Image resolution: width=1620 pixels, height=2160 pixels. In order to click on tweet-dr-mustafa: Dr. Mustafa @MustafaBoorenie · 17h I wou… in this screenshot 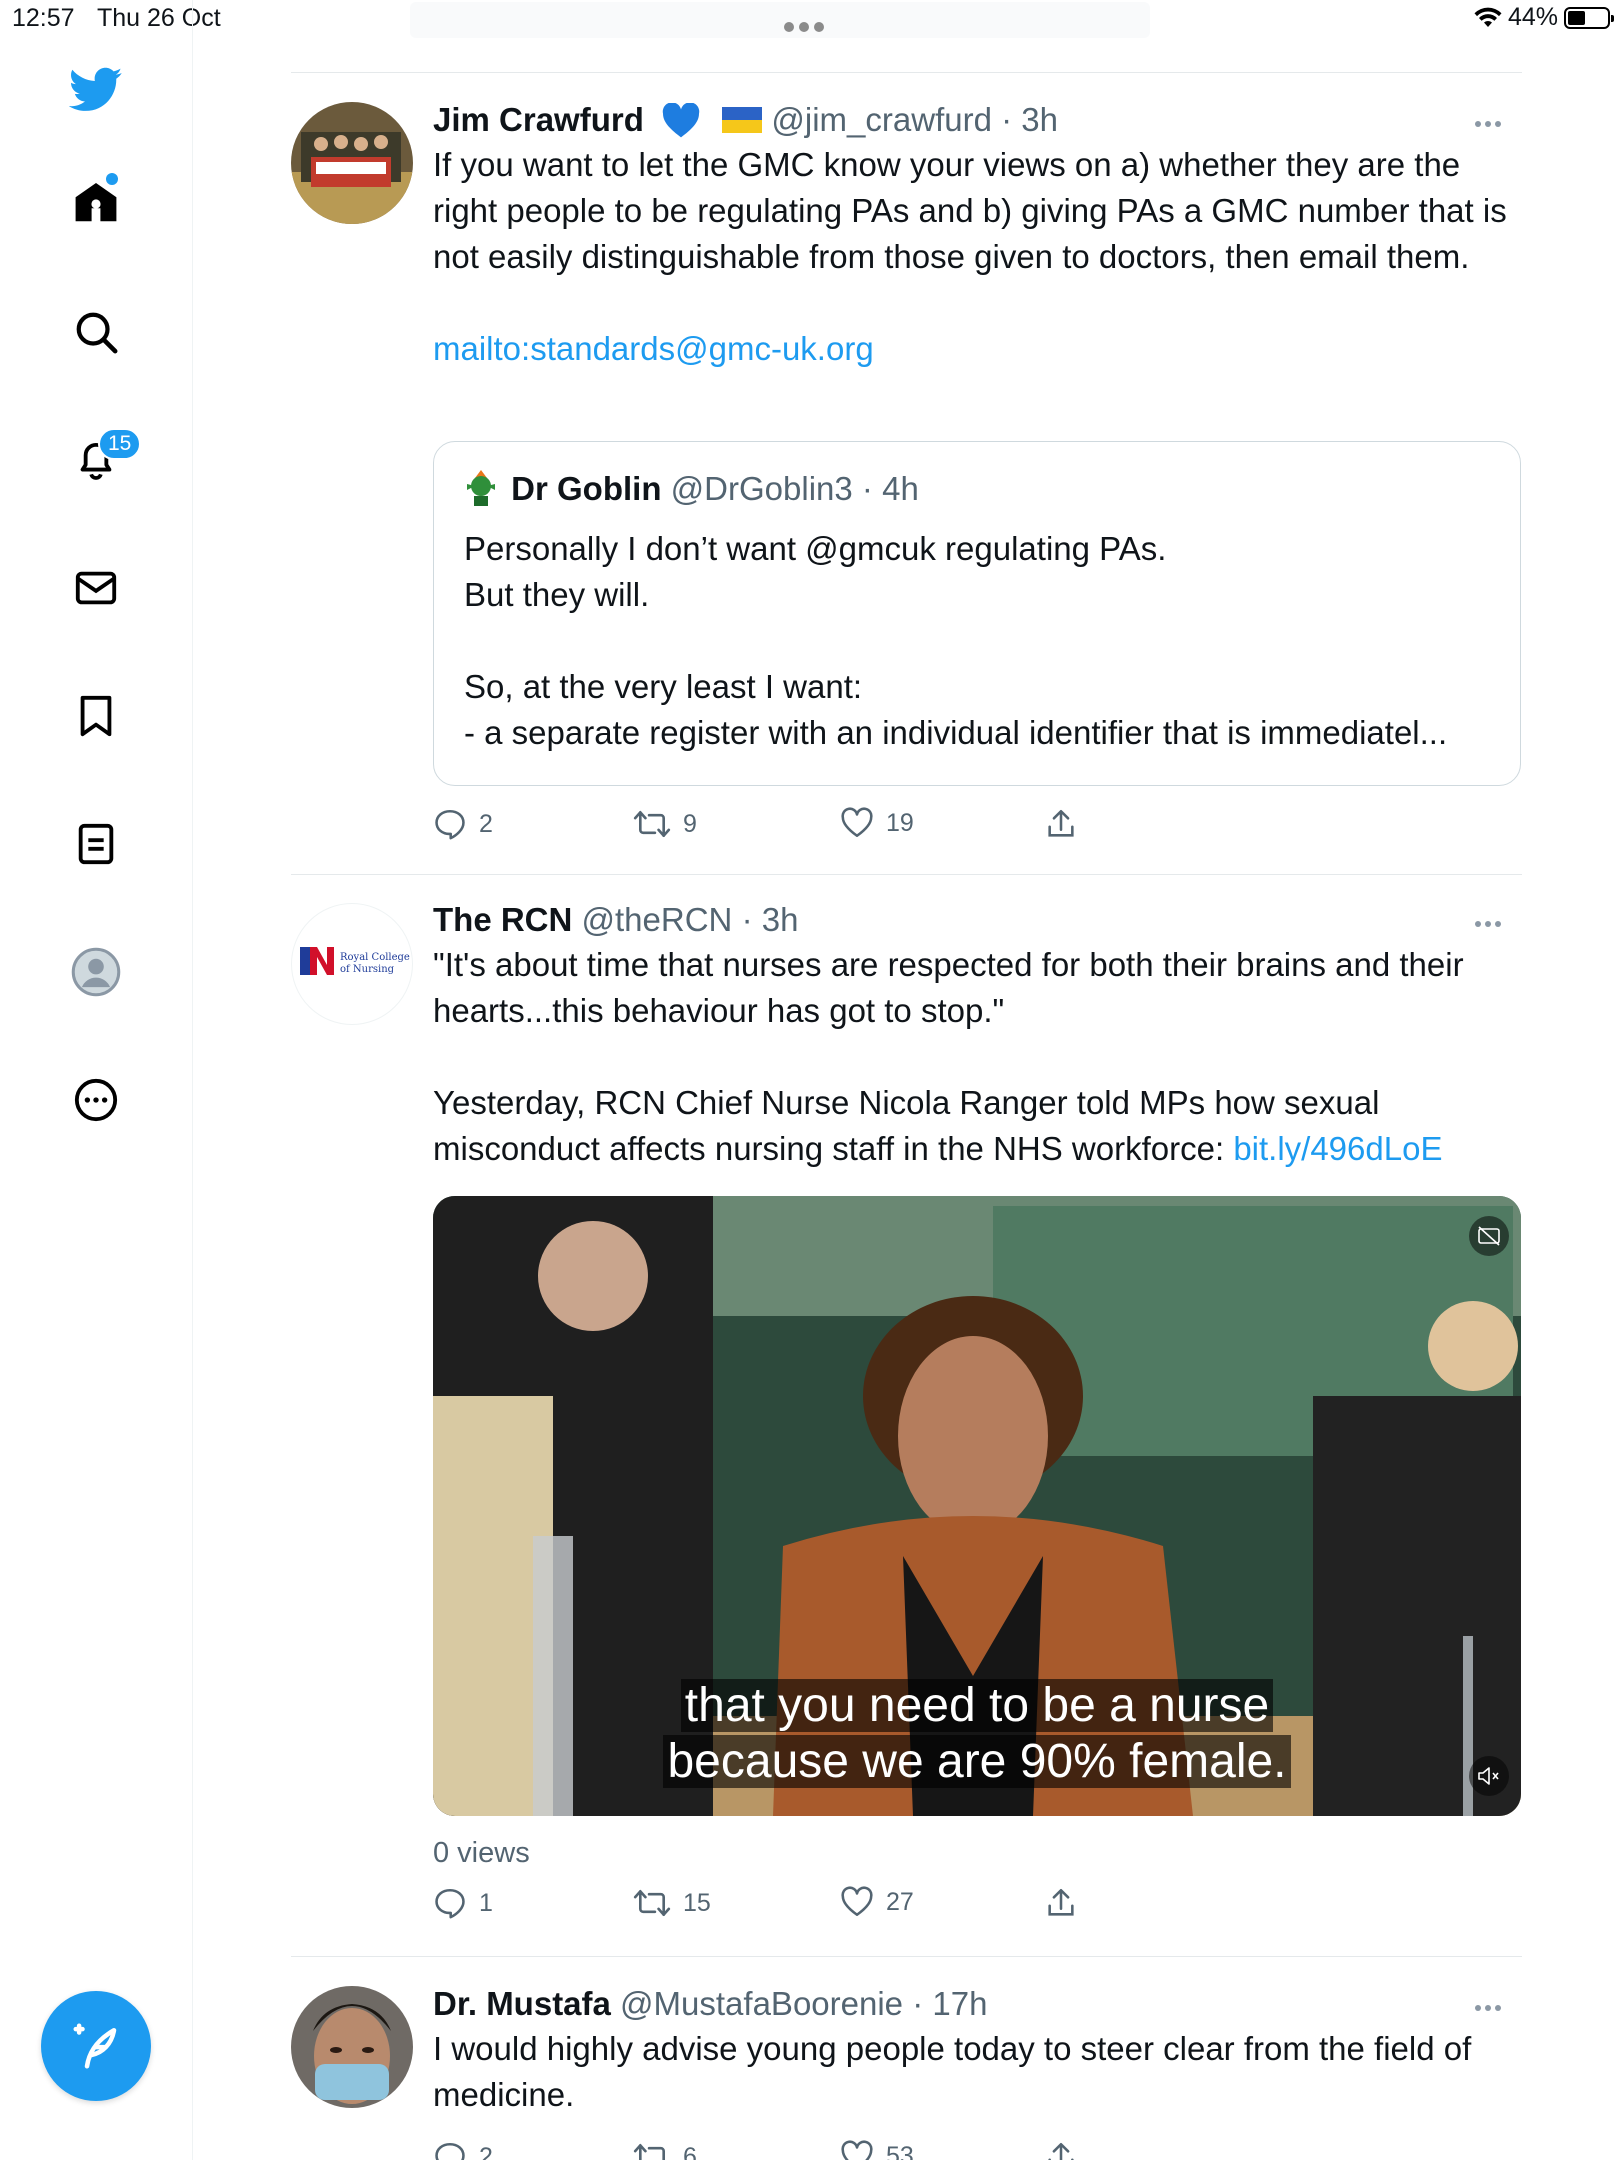, I will do `click(906, 2072)`.